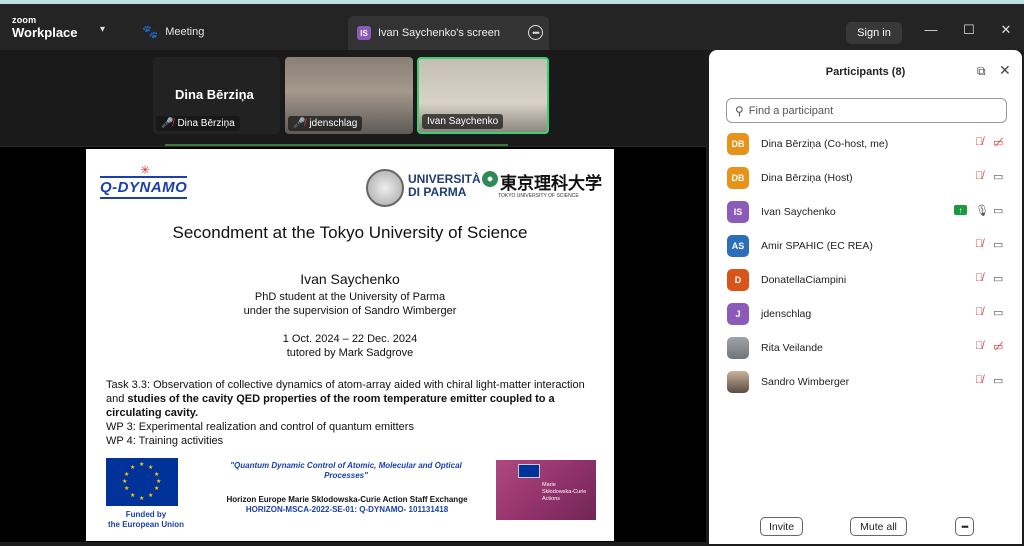 Image resolution: width=1024 pixels, height=546 pixels. What do you see at coordinates (738, 246) in the screenshot?
I see `avatar: AS` at bounding box center [738, 246].